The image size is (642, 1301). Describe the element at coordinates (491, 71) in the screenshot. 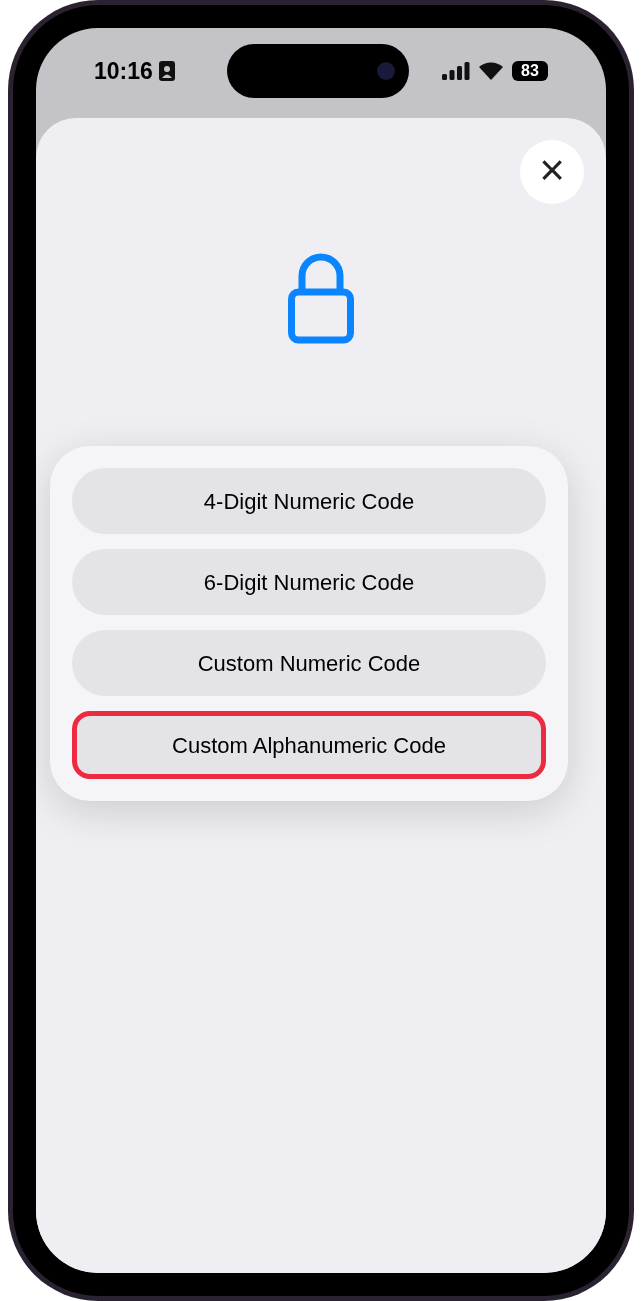

I see `wifi-icon` at that location.